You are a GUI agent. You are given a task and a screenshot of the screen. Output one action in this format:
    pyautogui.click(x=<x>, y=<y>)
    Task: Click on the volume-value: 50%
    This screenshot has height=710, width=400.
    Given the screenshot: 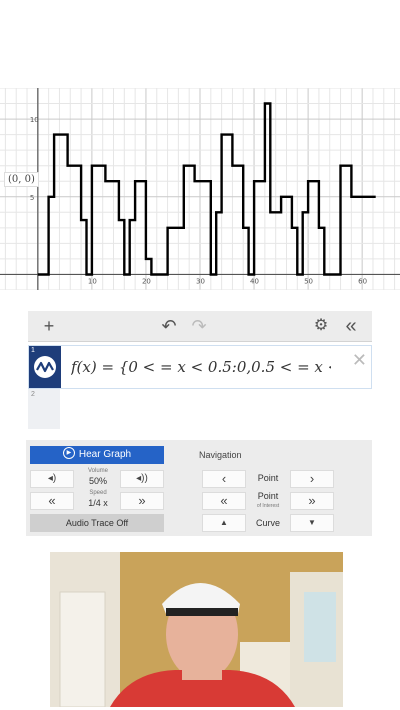 What is the action you would take?
    pyautogui.click(x=97, y=481)
    